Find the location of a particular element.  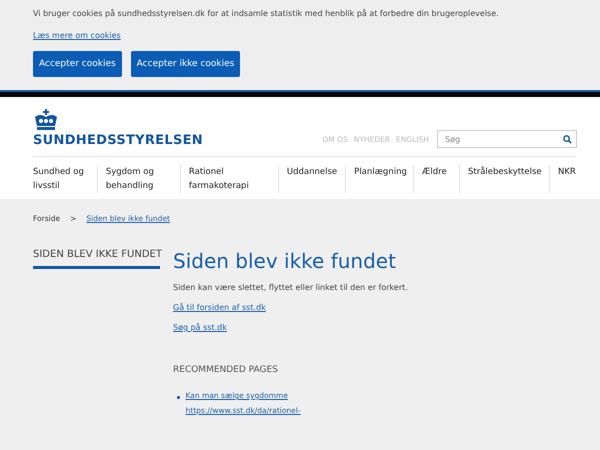

cookie-info-link: Læs mere om cookies is located at coordinates (77, 35).